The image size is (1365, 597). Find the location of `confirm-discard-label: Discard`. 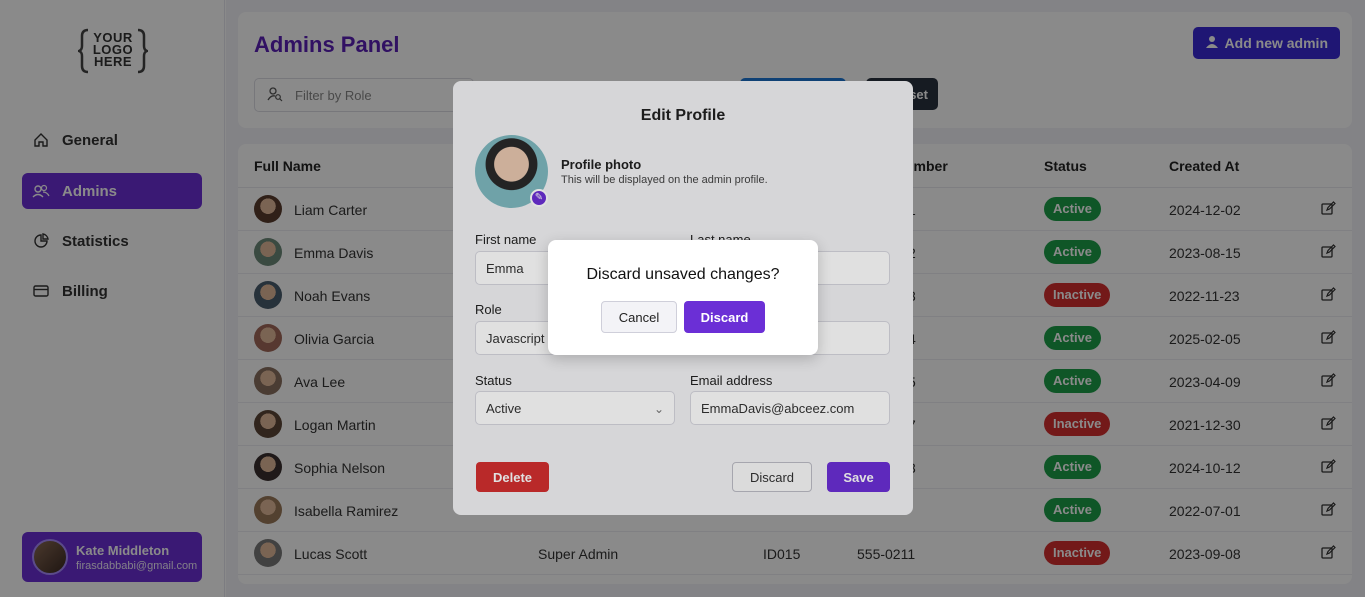

confirm-discard-label: Discard is located at coordinates (724, 317).